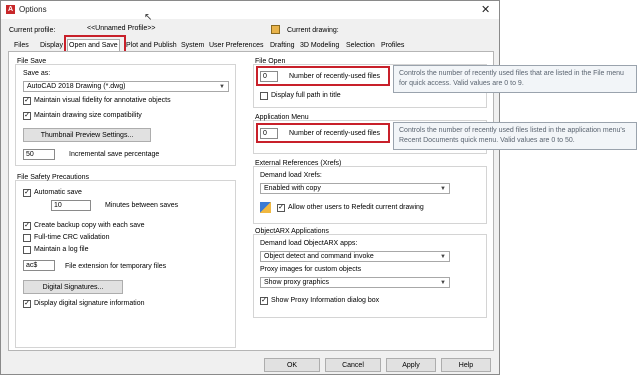 The image size is (640, 375). I want to click on show-proxy-dialog-label: Show Proxy Information dialog box, so click(325, 300).